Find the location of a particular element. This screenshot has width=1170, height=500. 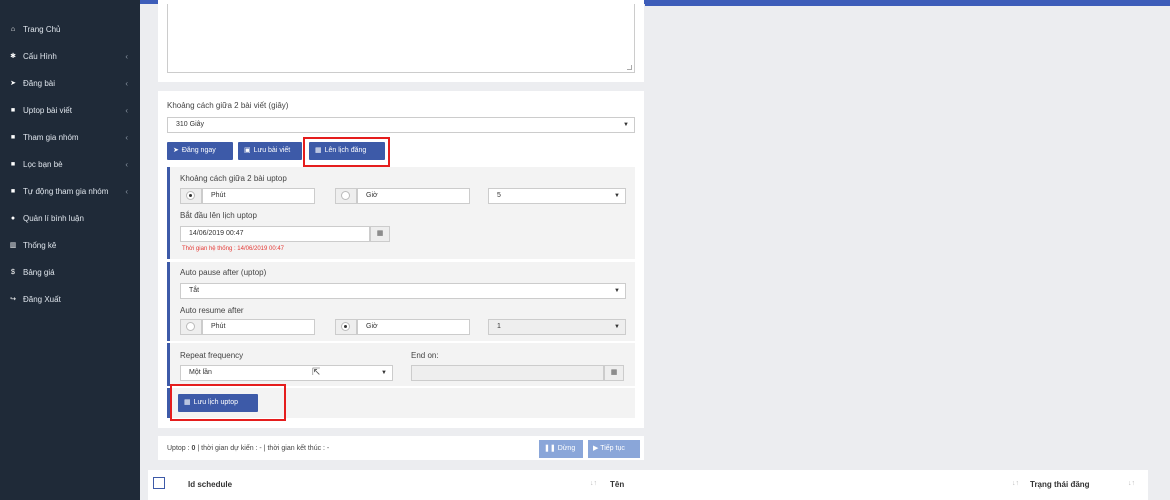

resume-minute-label: Phút is located at coordinates (218, 326).